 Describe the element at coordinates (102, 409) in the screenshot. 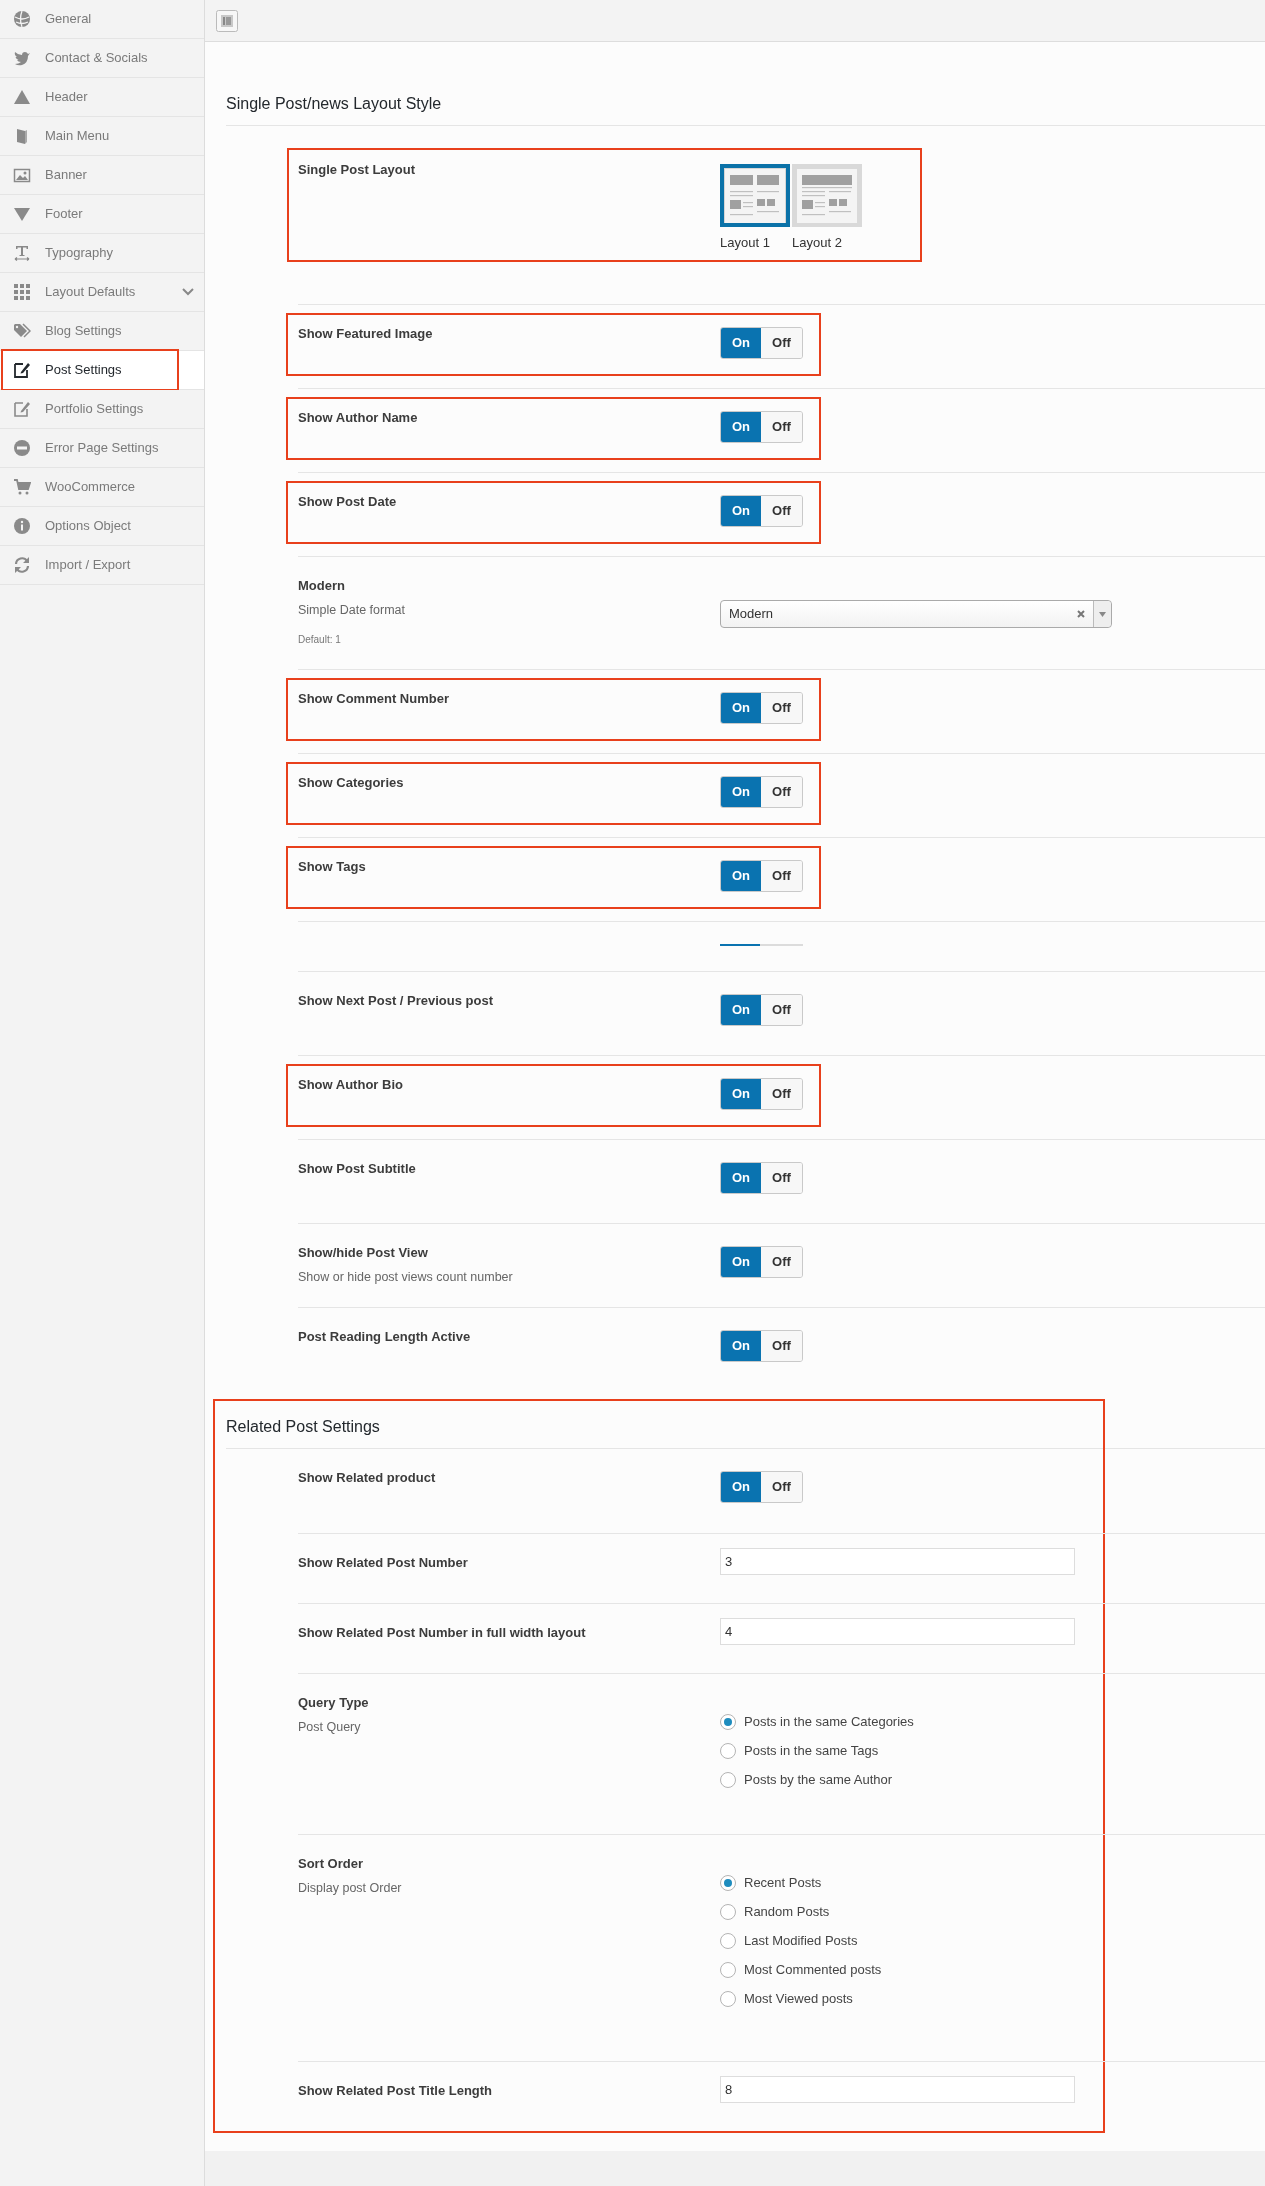

I see `sidebar-item: Portfolio Settings` at that location.